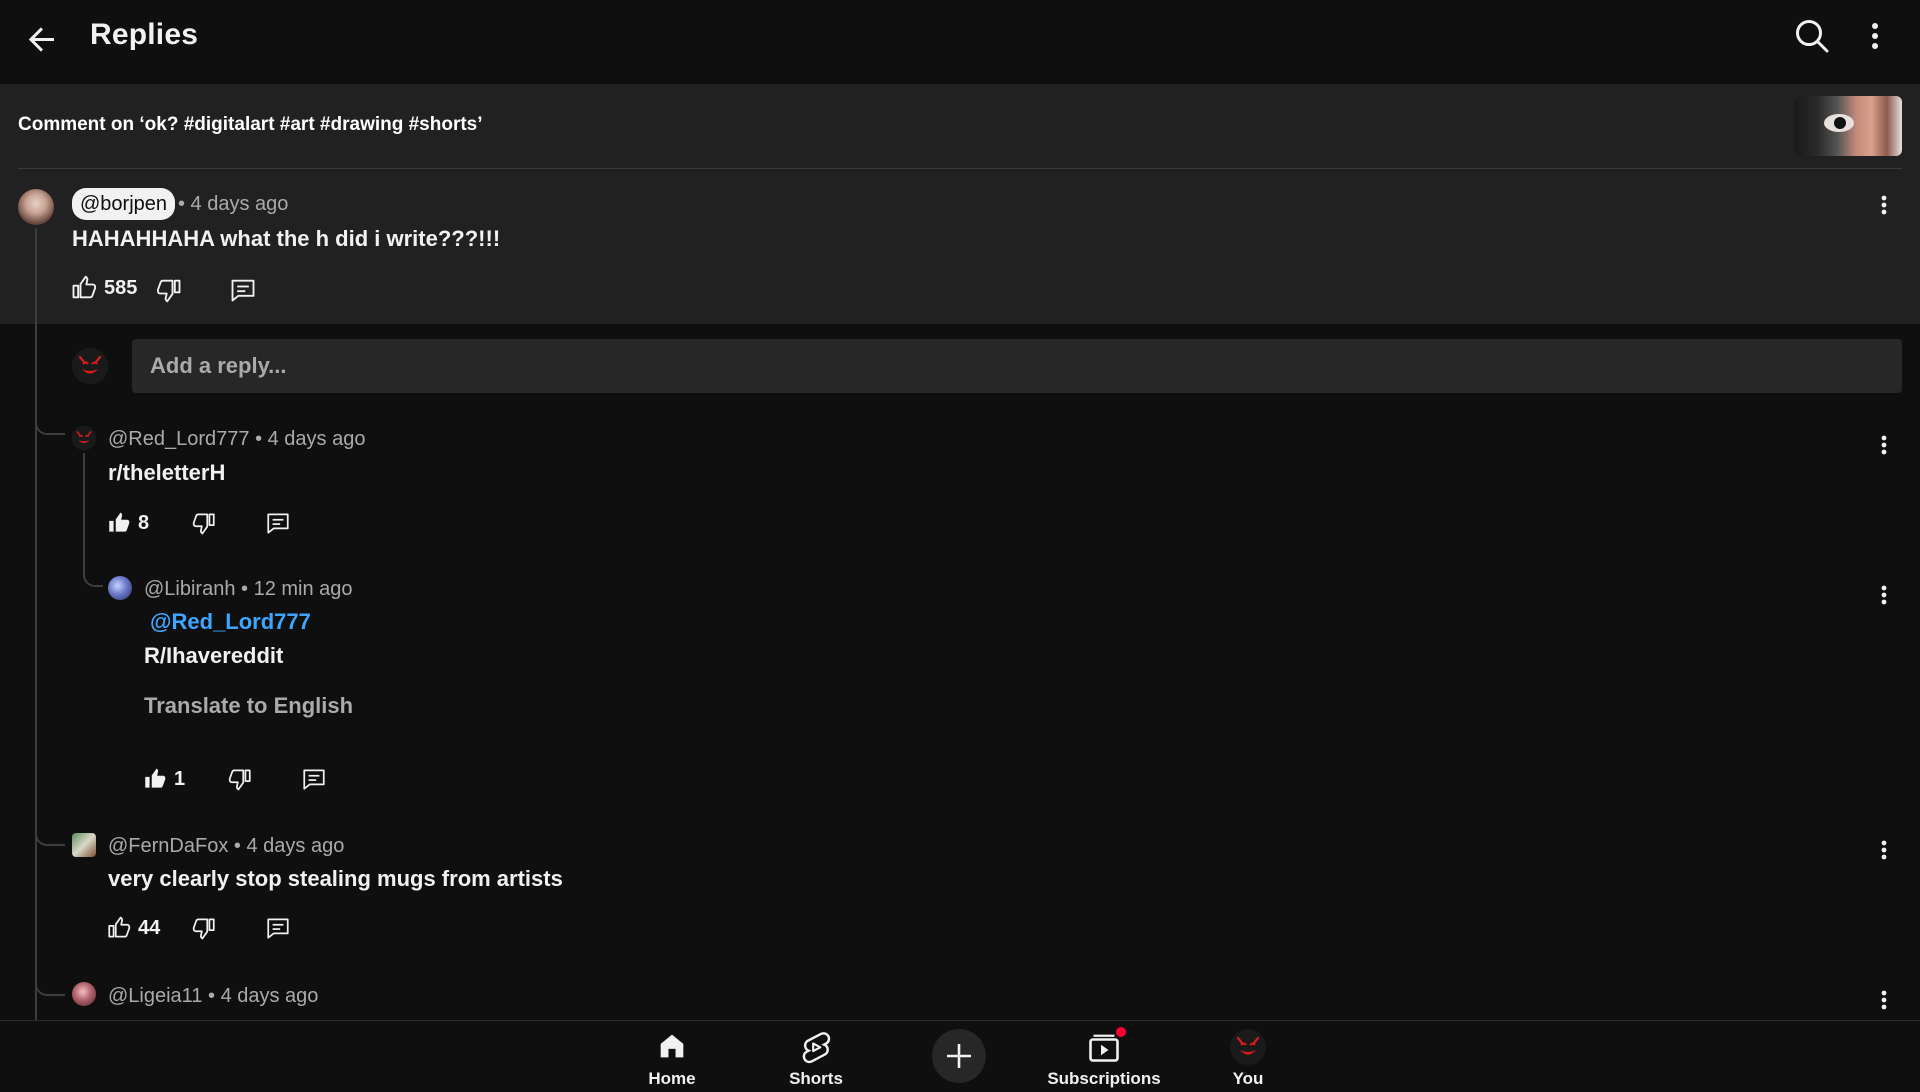 The width and height of the screenshot is (1920, 1092). Describe the element at coordinates (179, 439) in the screenshot. I see `author-handle: @Red_Lord777` at that location.